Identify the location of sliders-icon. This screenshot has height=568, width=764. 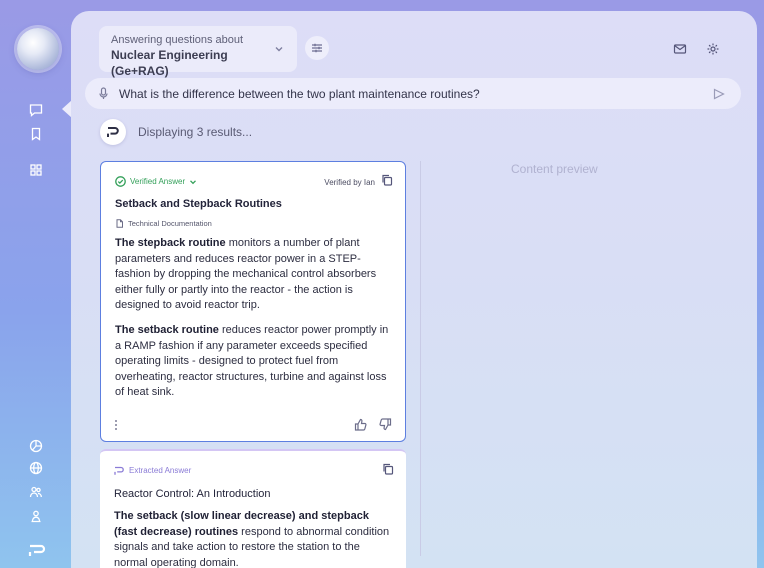
(317, 48).